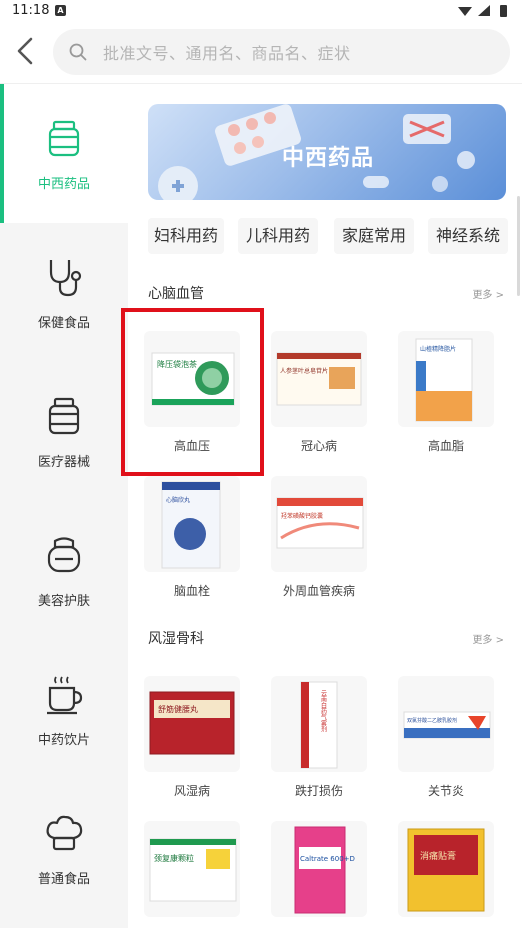 The width and height of the screenshot is (522, 928). Describe the element at coordinates (227, 53) in the screenshot. I see `search-placeholder: 批准文号、通用名、商品名、症状` at that location.